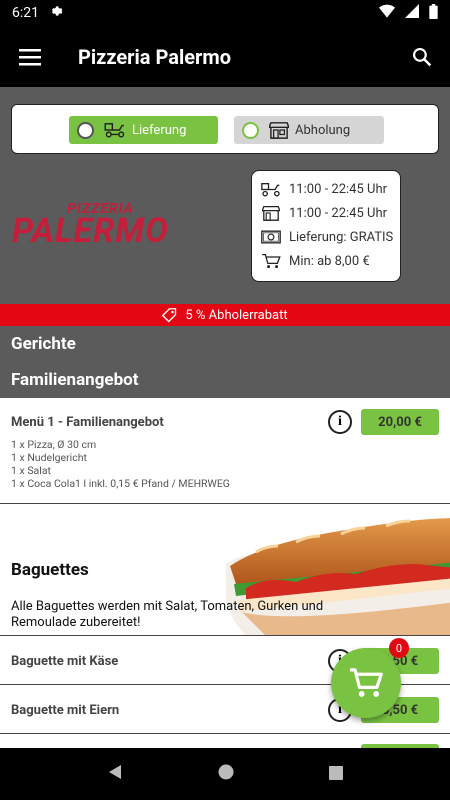  I want to click on info-delivery-fee: Lieferung: GRATIS, so click(330, 237).